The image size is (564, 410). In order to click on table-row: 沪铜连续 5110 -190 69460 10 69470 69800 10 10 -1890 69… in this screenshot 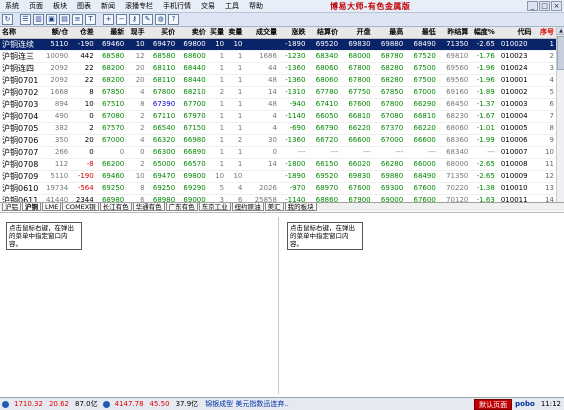, I will do `click(278, 44)`.